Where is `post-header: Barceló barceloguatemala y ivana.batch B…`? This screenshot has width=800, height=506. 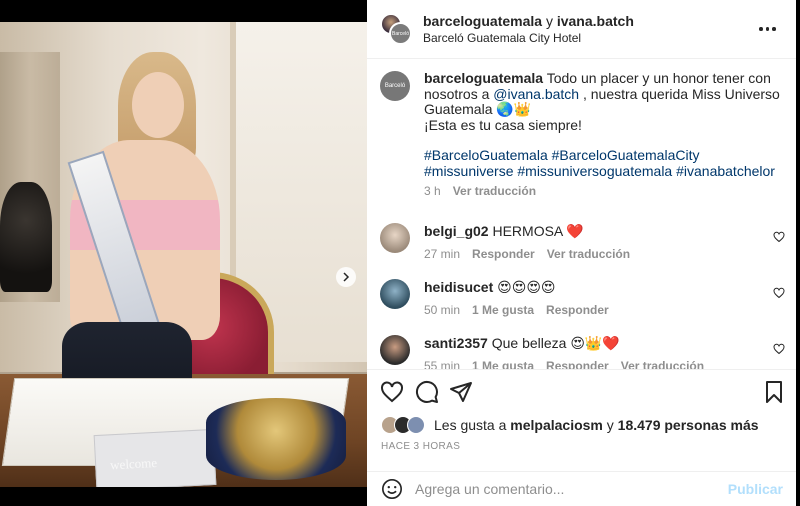
post-header: Barceló barceloguatemala y ivana.batch B… is located at coordinates (581, 29).